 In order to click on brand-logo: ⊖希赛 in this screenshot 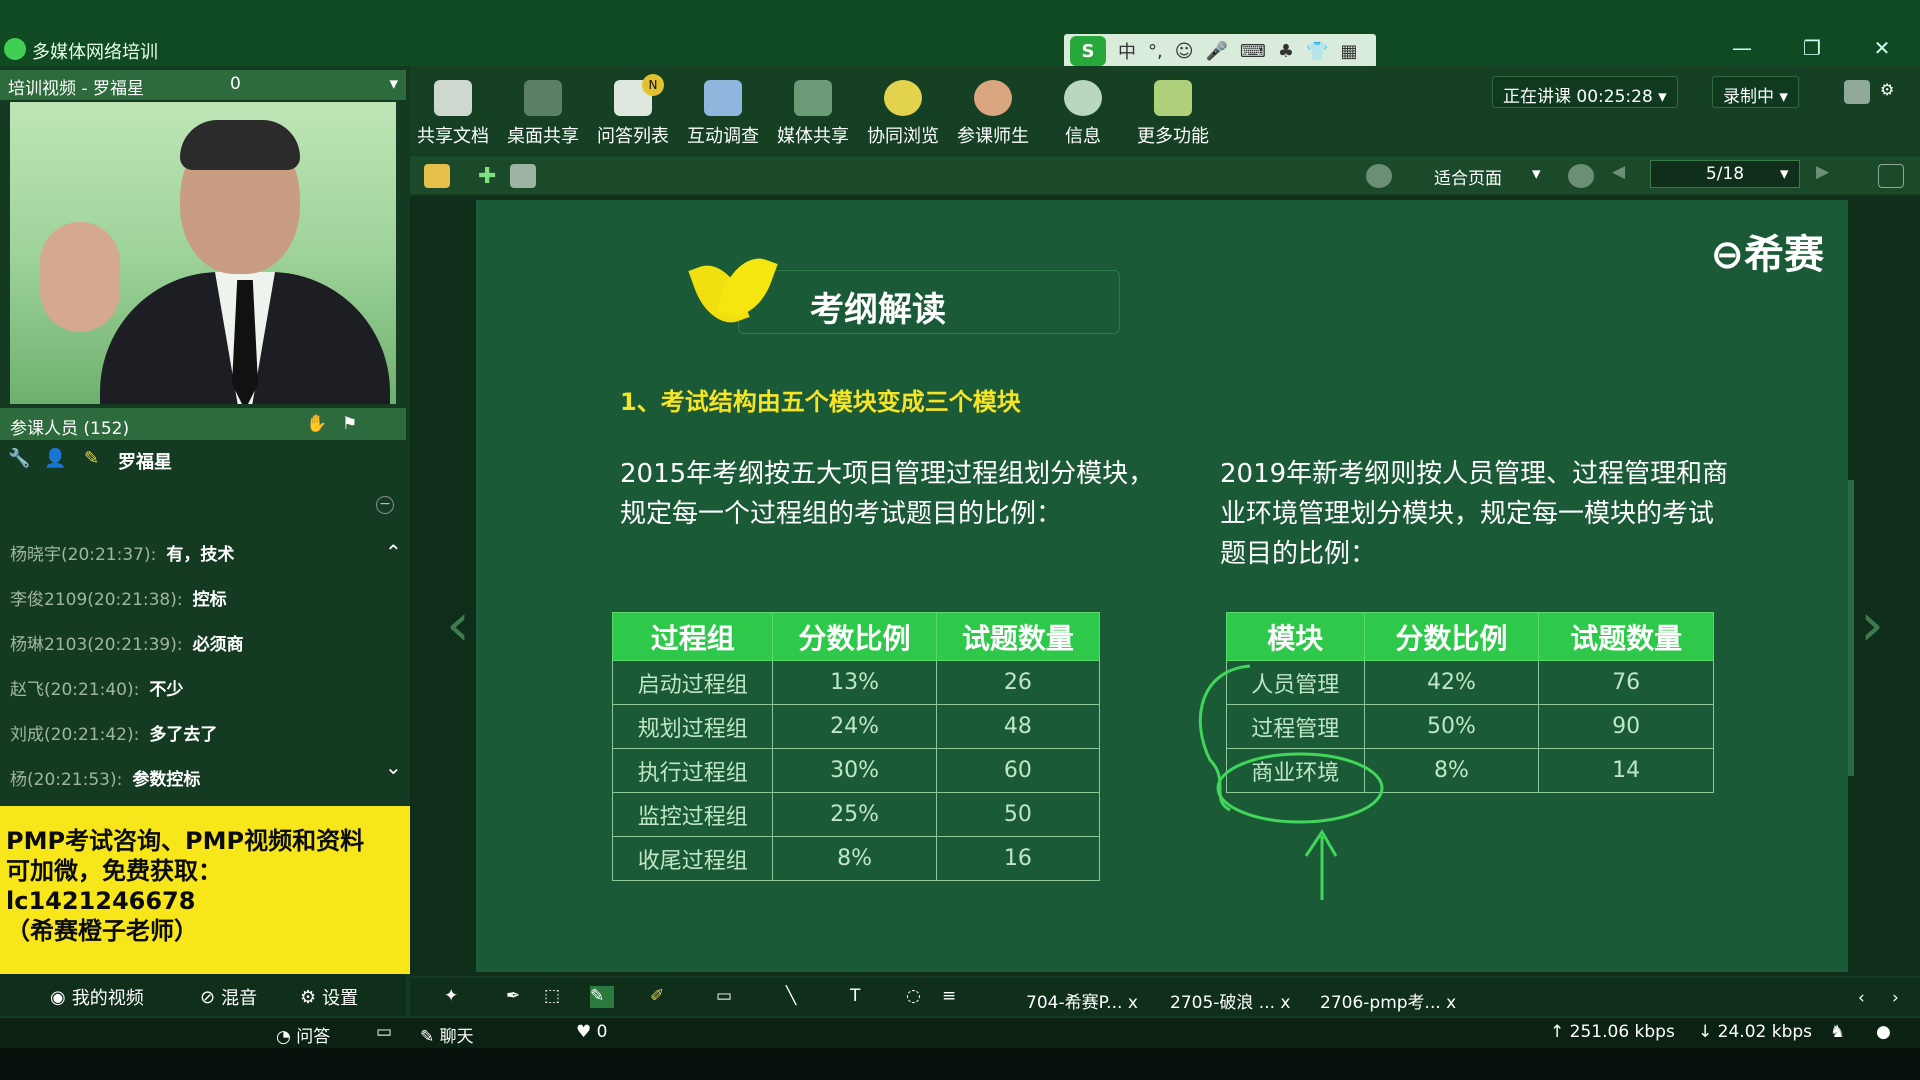, I will do `click(1767, 255)`.